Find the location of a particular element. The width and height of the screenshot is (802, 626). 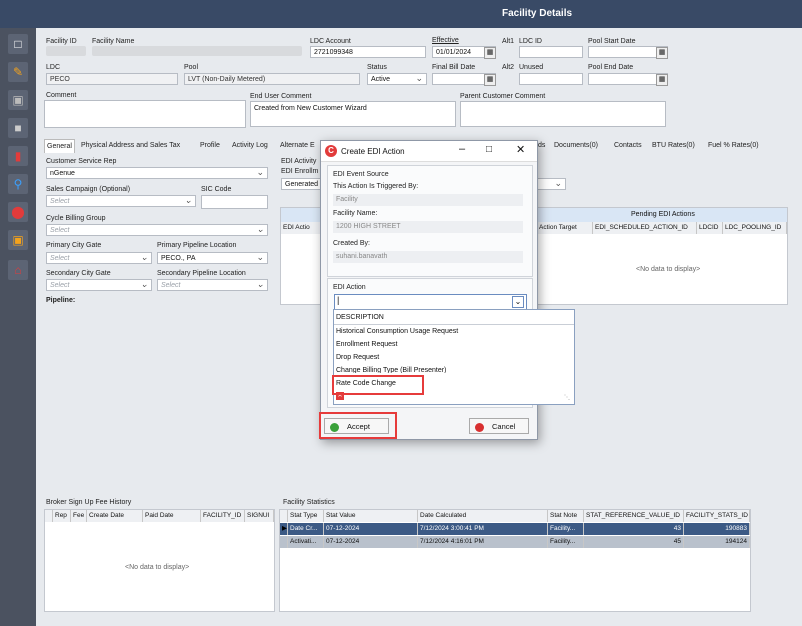

secondary-pipeline-select: Select is located at coordinates (212, 285).